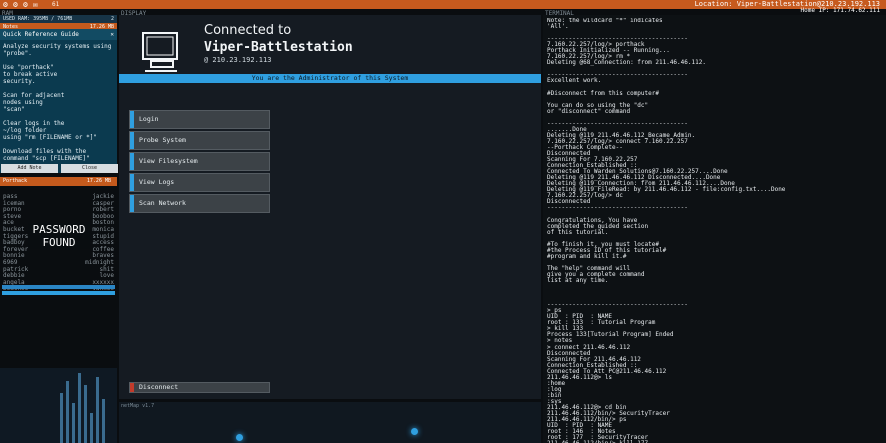 This screenshot has width=886, height=443. I want to click on guide-header: Quick Reference Guide ✕, so click(58, 34).